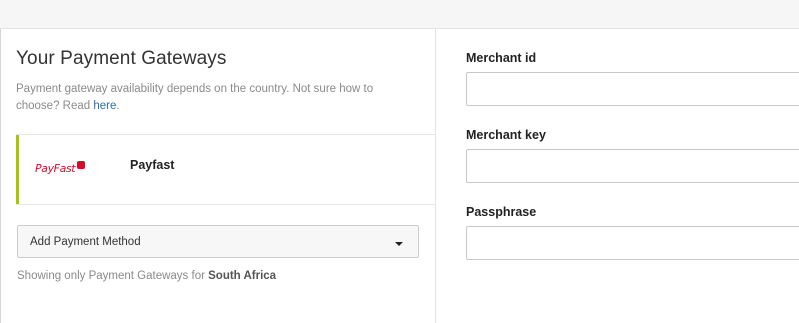  I want to click on payfast-logo: PayFast, so click(62, 168).